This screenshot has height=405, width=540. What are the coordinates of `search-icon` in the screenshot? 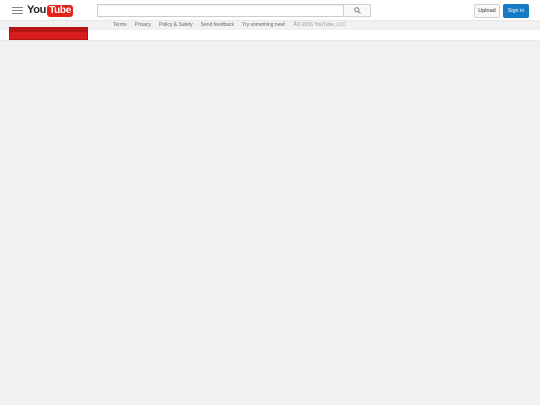 It's located at (357, 10).